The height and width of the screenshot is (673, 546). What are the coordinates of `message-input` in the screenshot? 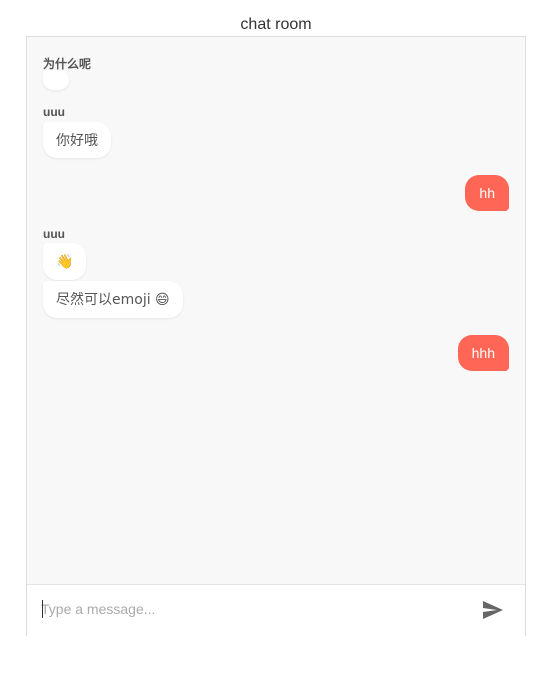 It's located at (251, 609).